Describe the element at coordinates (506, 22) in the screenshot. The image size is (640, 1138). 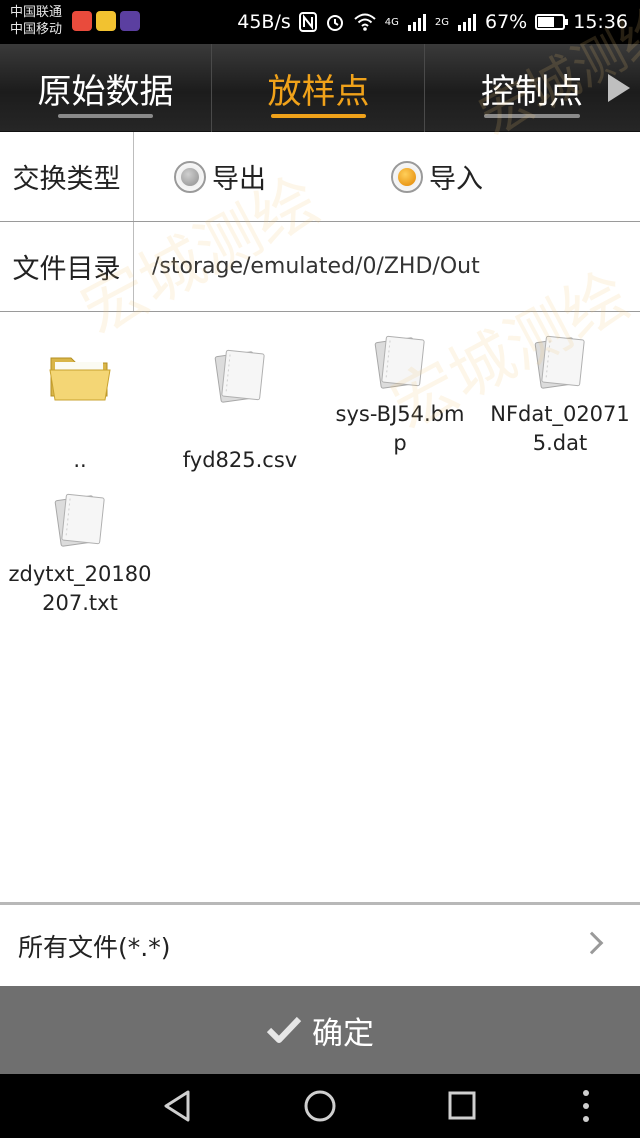
I see `battery-percent: 67%` at that location.